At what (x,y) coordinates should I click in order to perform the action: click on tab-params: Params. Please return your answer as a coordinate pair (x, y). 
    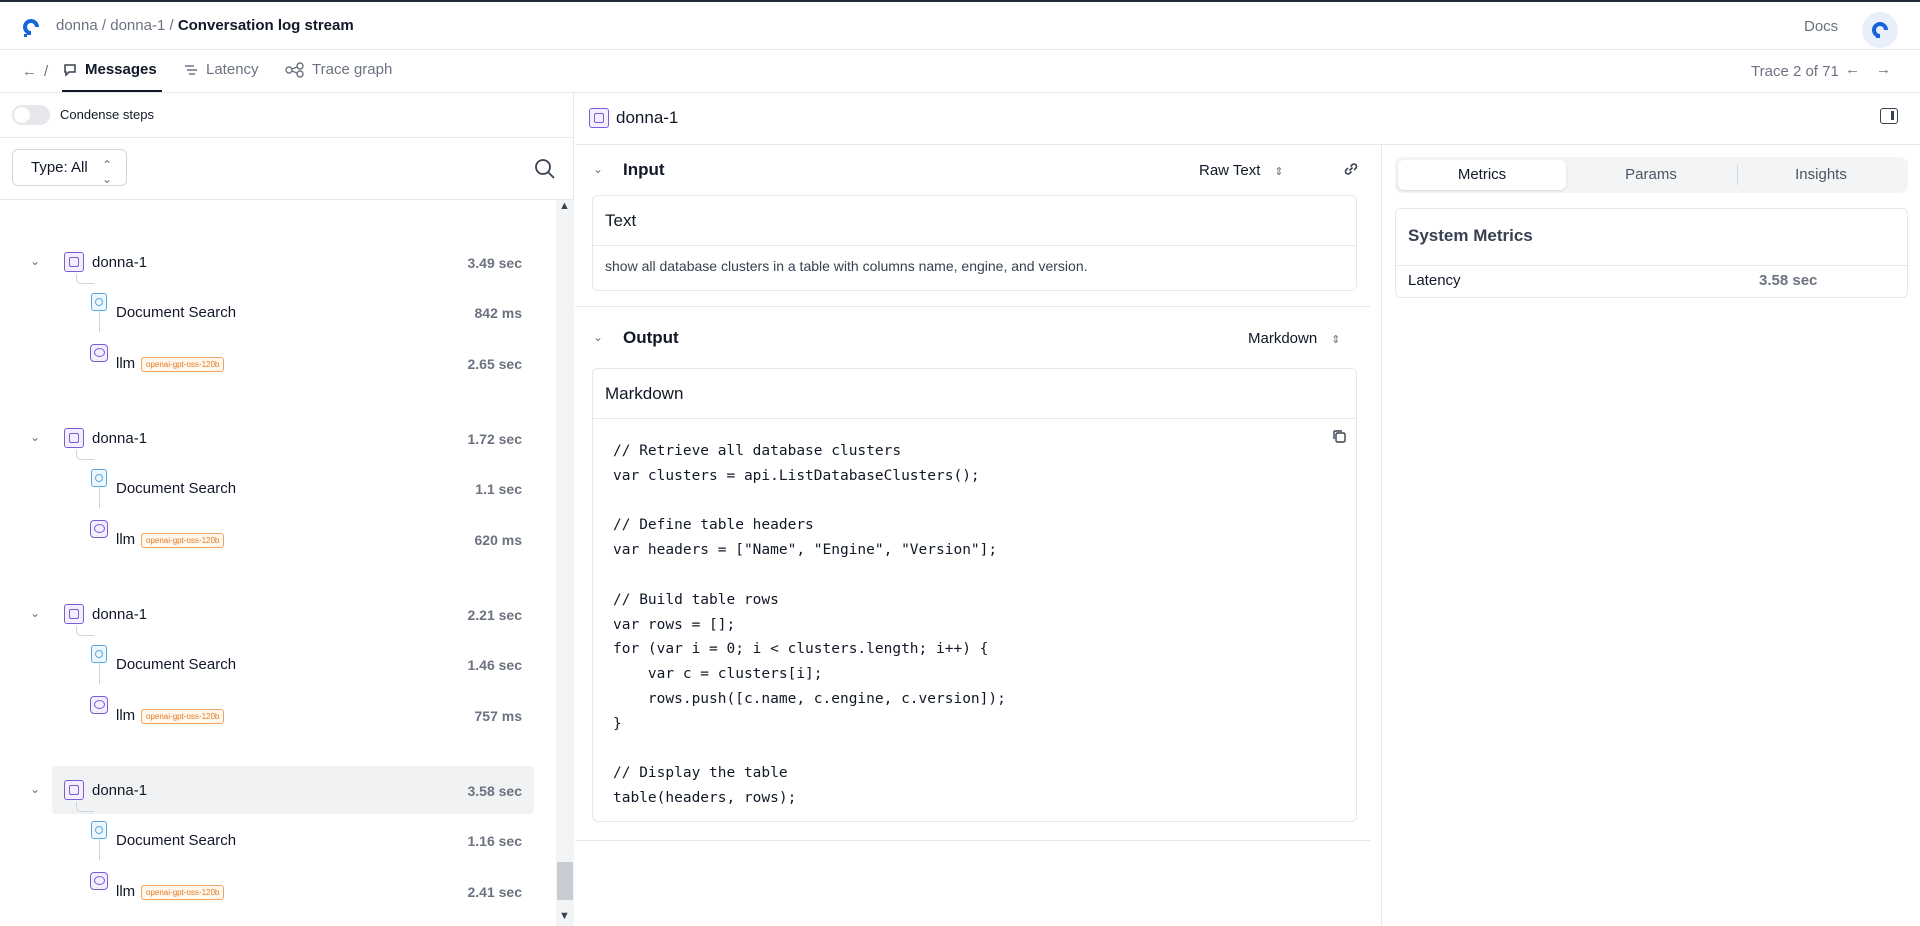
    Looking at the image, I should click on (1651, 175).